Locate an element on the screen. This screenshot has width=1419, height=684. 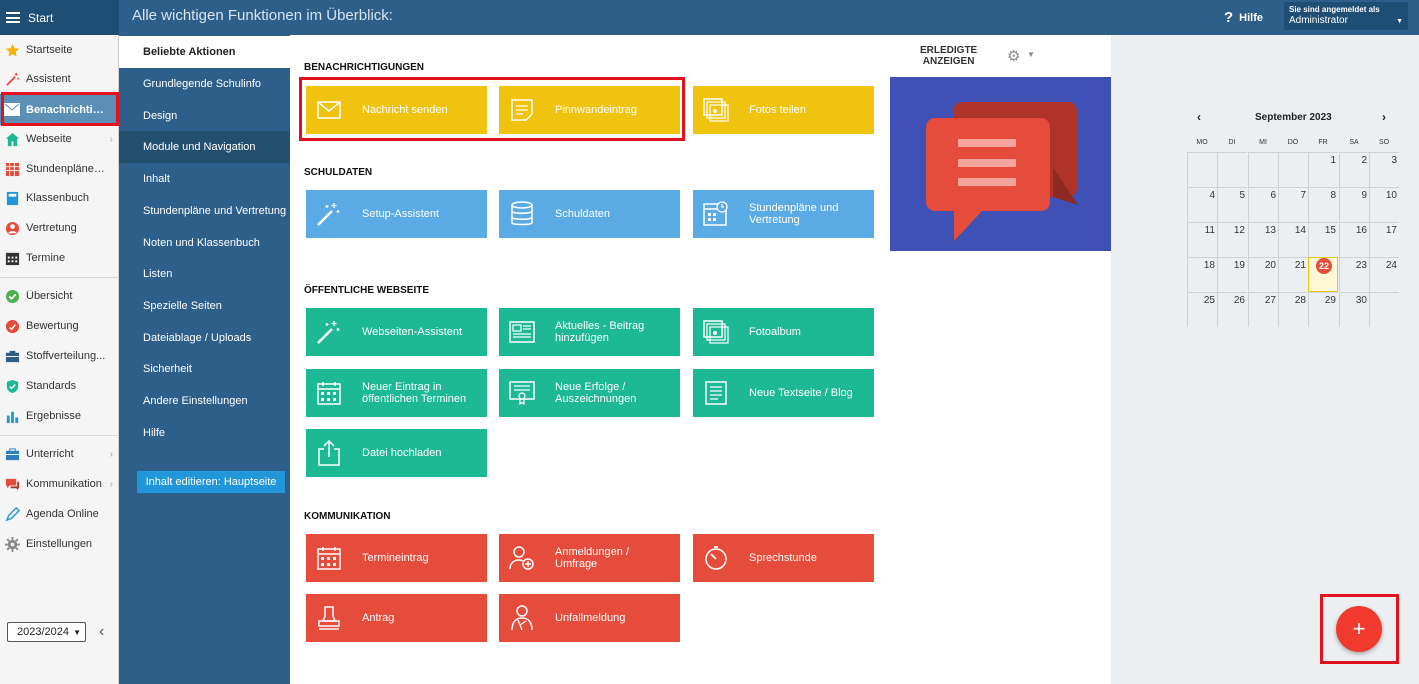
tile-setup-assistent: Setup-Assistent is located at coordinates (396, 214).